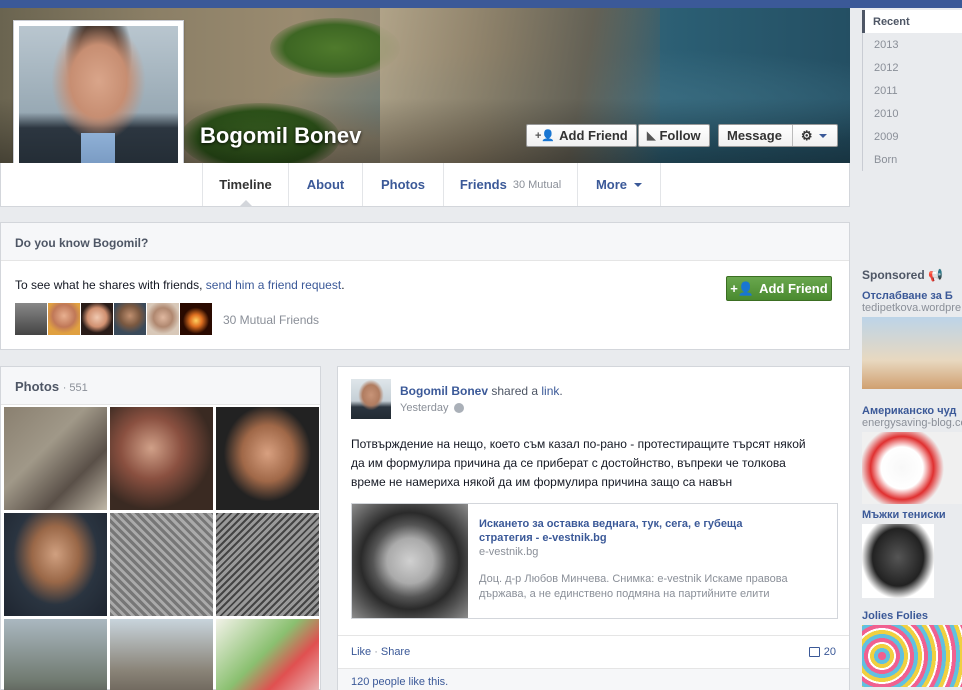 Image resolution: width=962 pixels, height=690 pixels. Describe the element at coordinates (510, 184) in the screenshot. I see `tab-friends: Friends 30 Mutual` at that location.